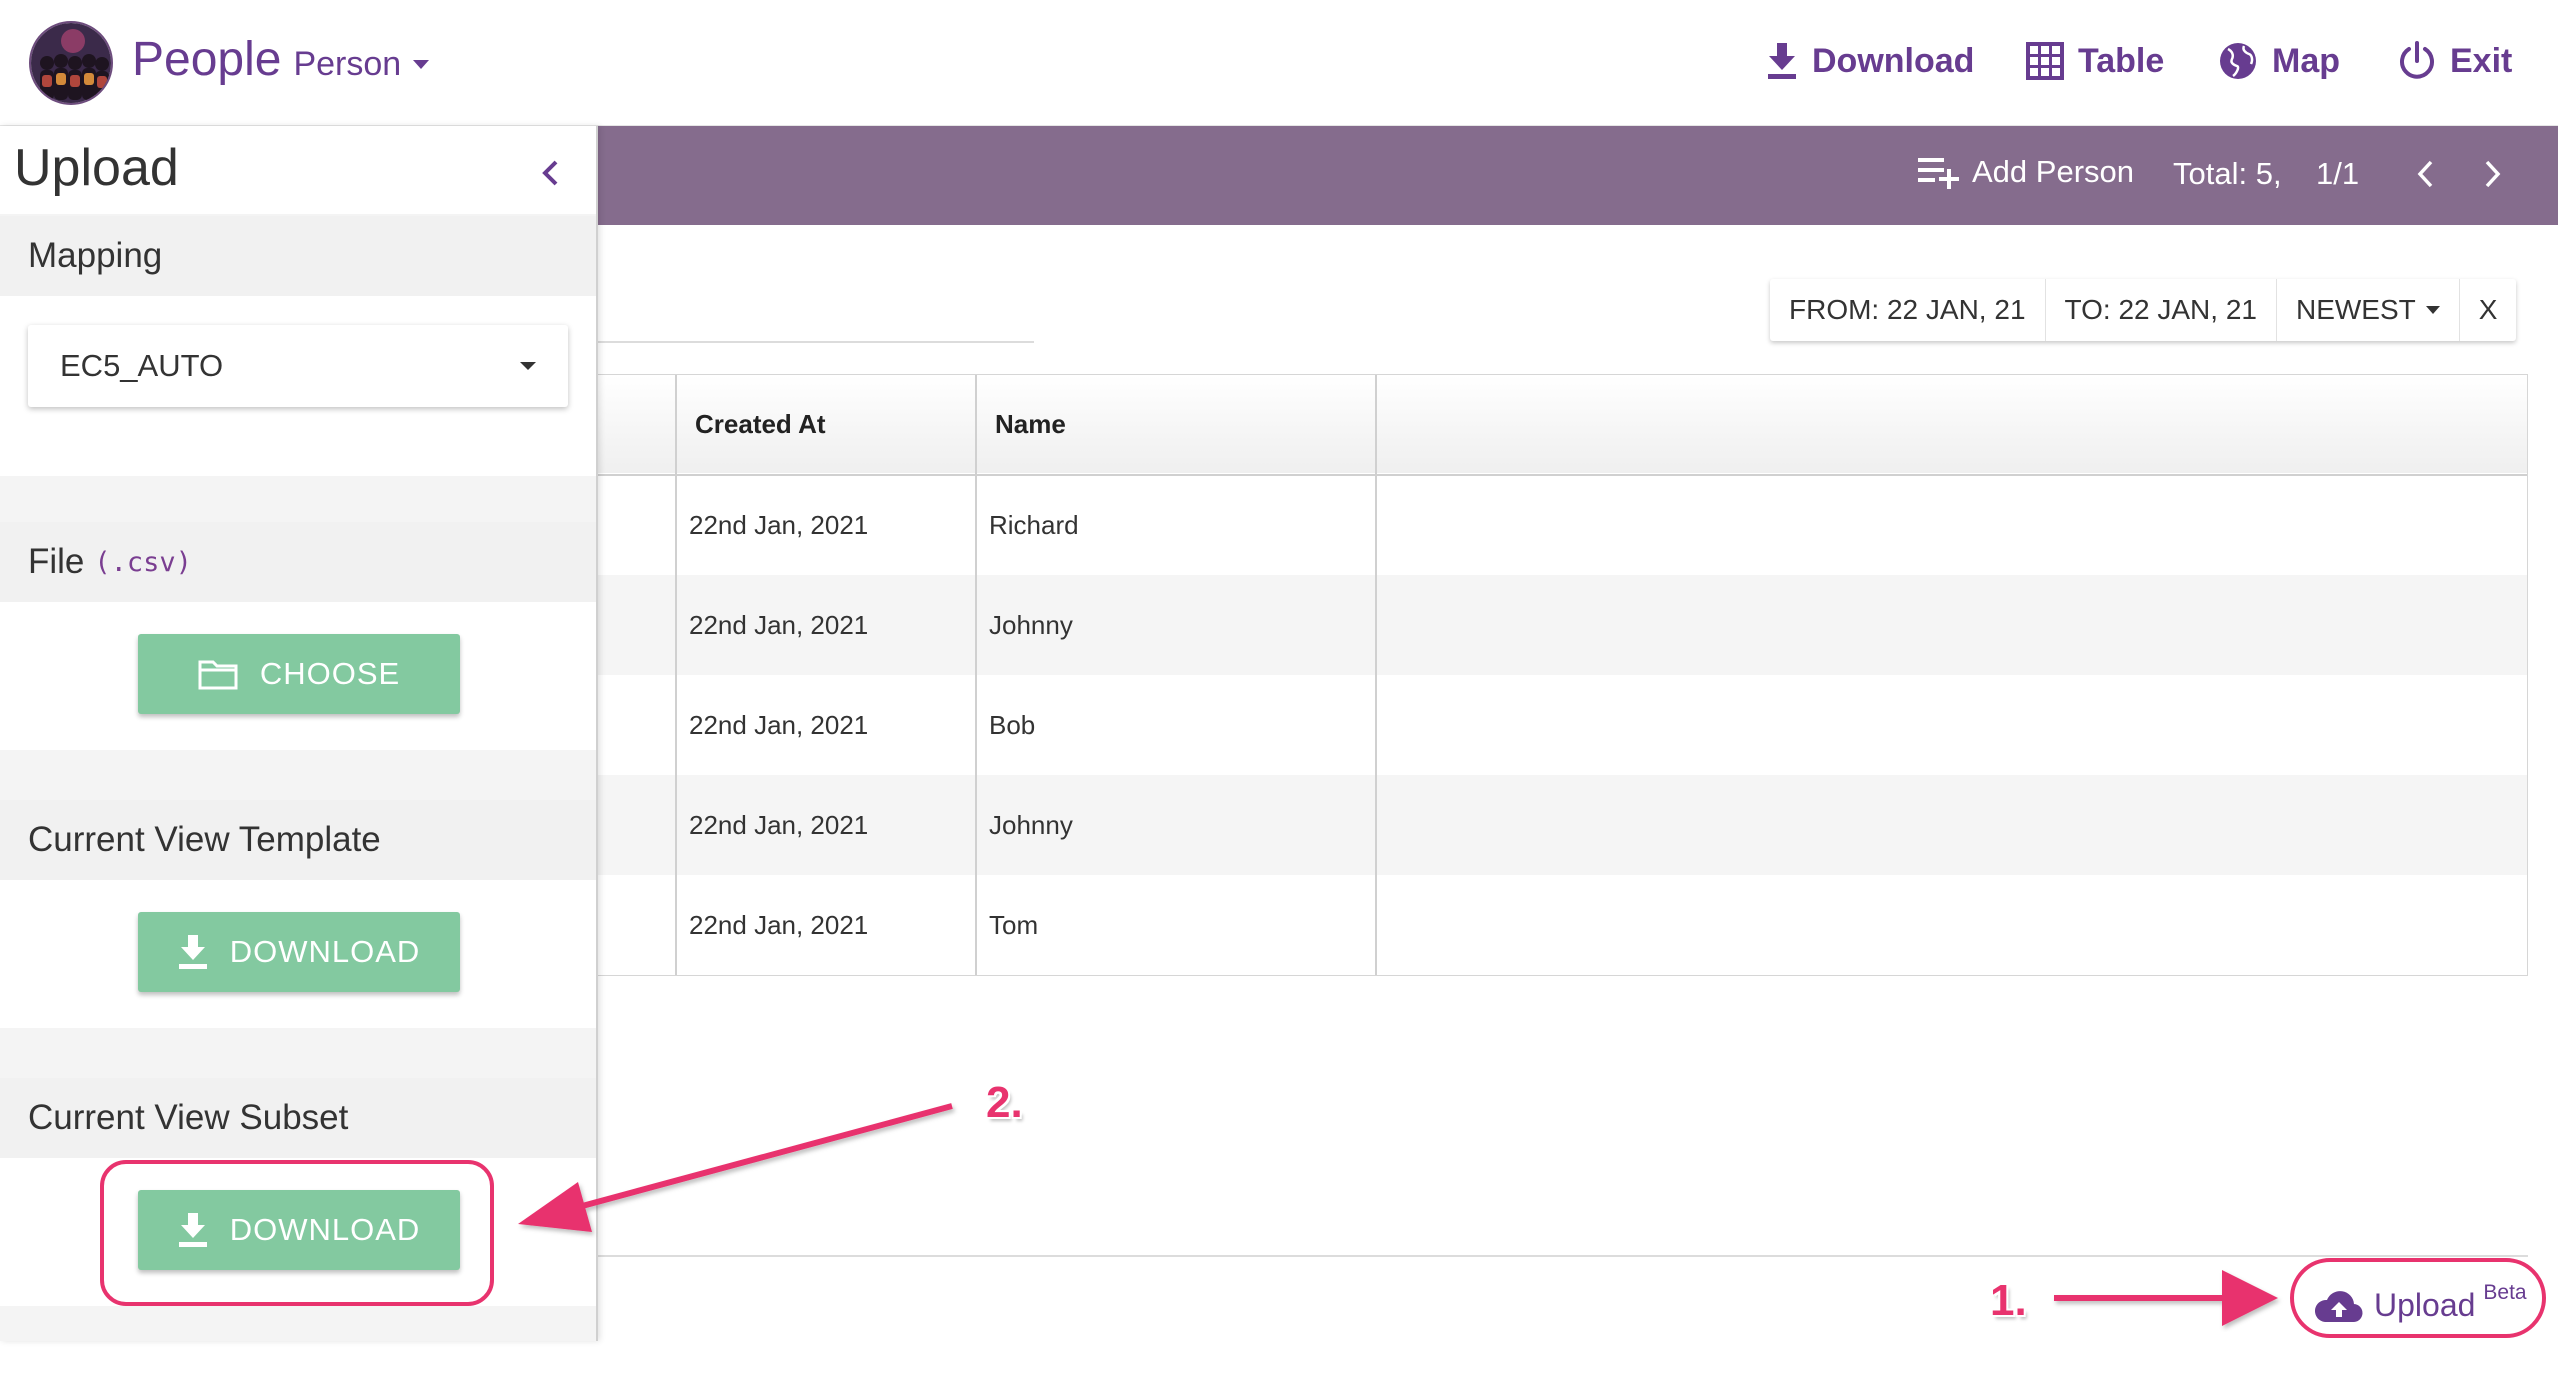 The image size is (2558, 1384). What do you see at coordinates (1004, 1102) in the screenshot?
I see `annotation-step-2: 2.` at bounding box center [1004, 1102].